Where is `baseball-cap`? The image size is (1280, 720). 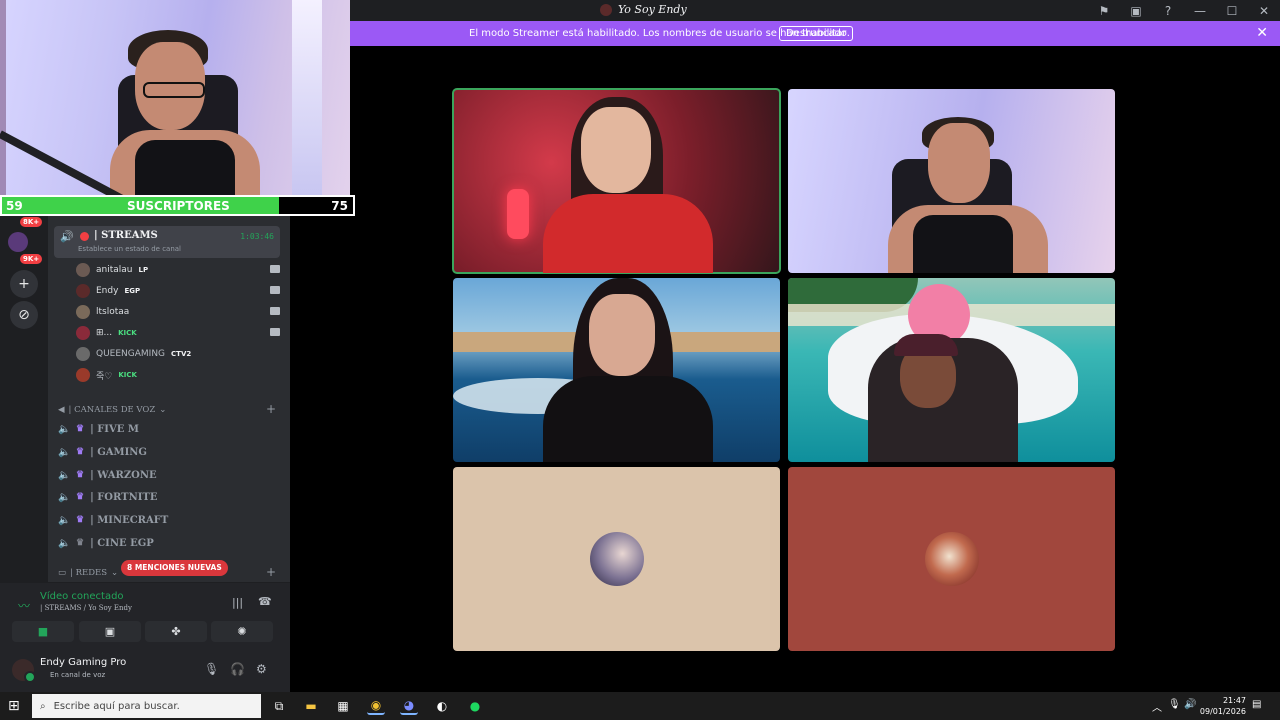
baseball-cap is located at coordinates (926, 345).